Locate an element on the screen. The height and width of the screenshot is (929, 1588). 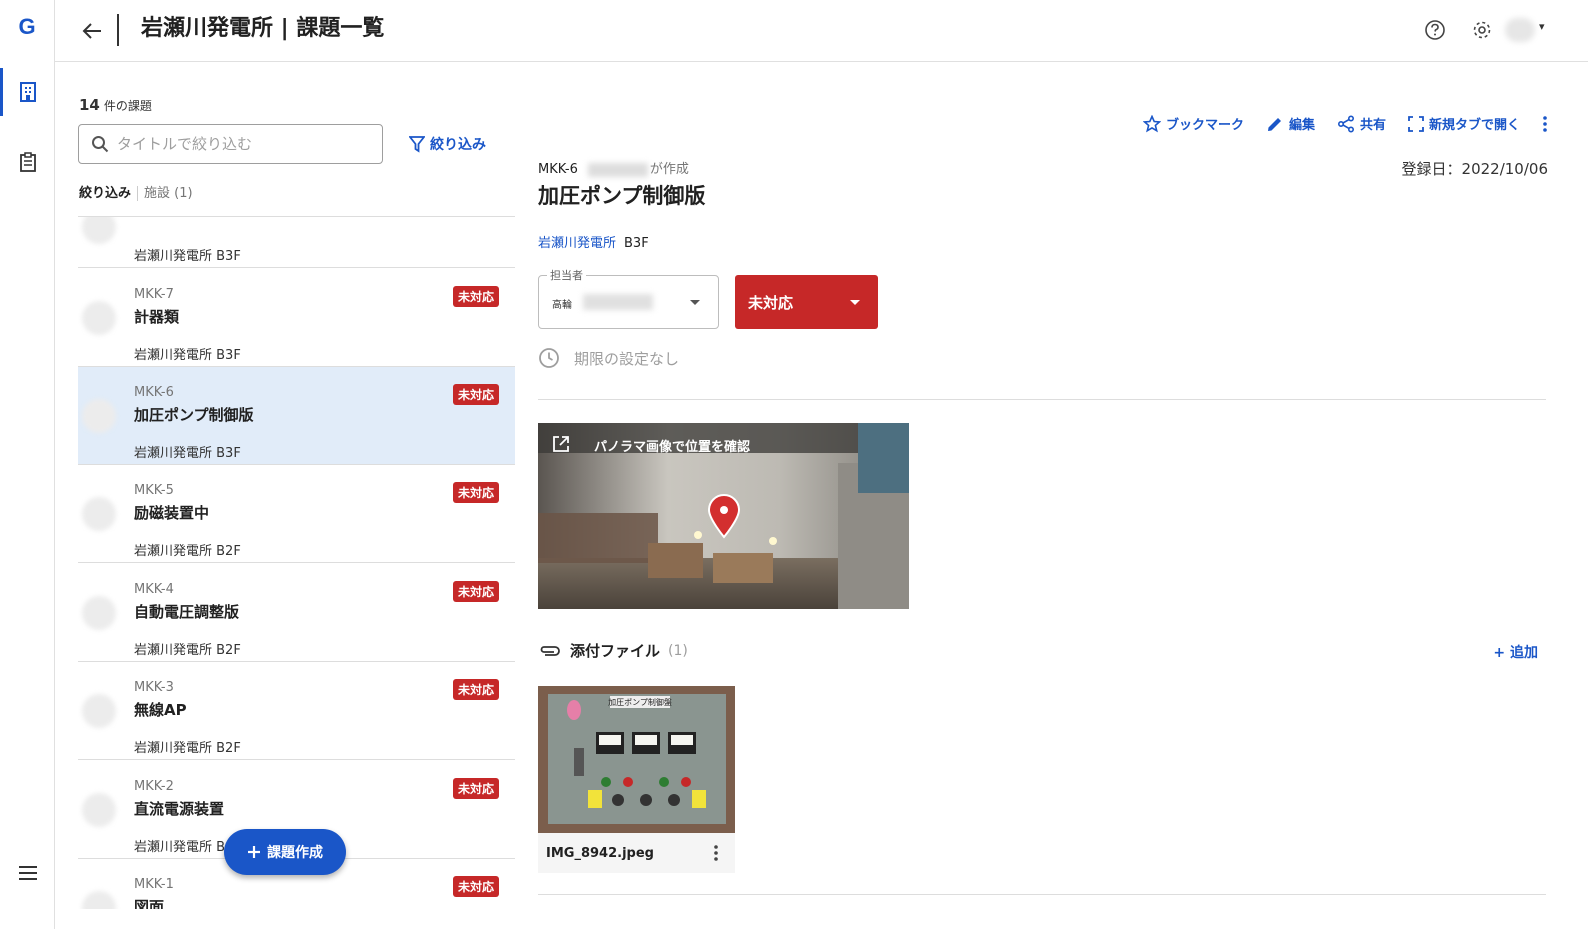
plus-icon is located at coordinates (254, 852).